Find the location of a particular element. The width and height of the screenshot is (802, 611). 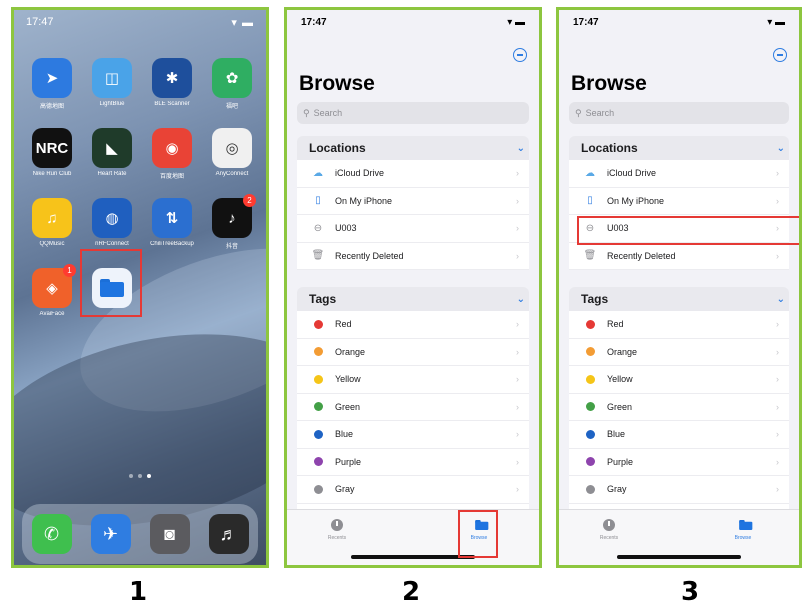

dock-app-icon: ✈ is located at coordinates (110, 534).